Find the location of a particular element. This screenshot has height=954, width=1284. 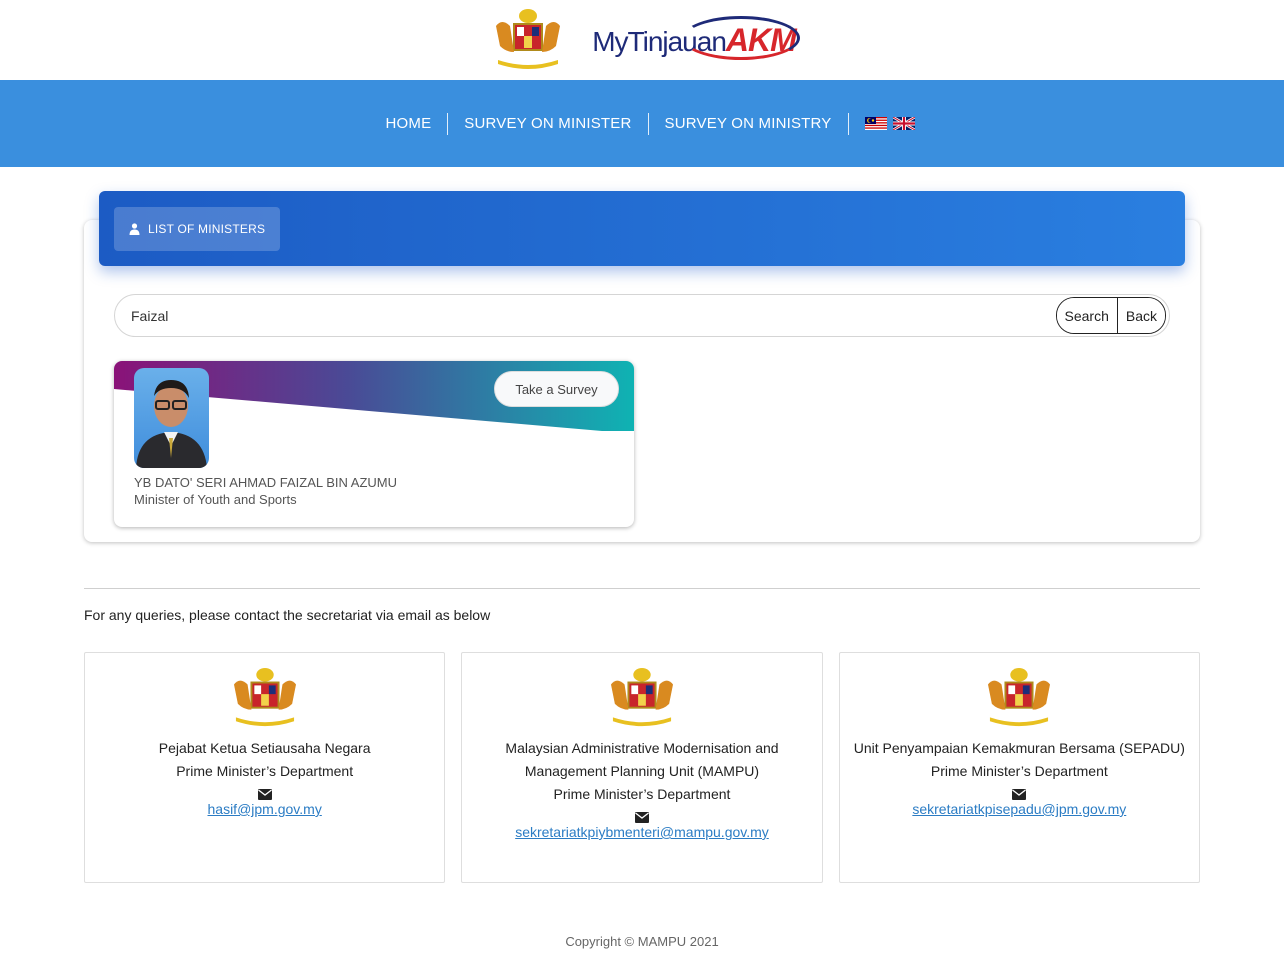

search-input is located at coordinates (581, 316).